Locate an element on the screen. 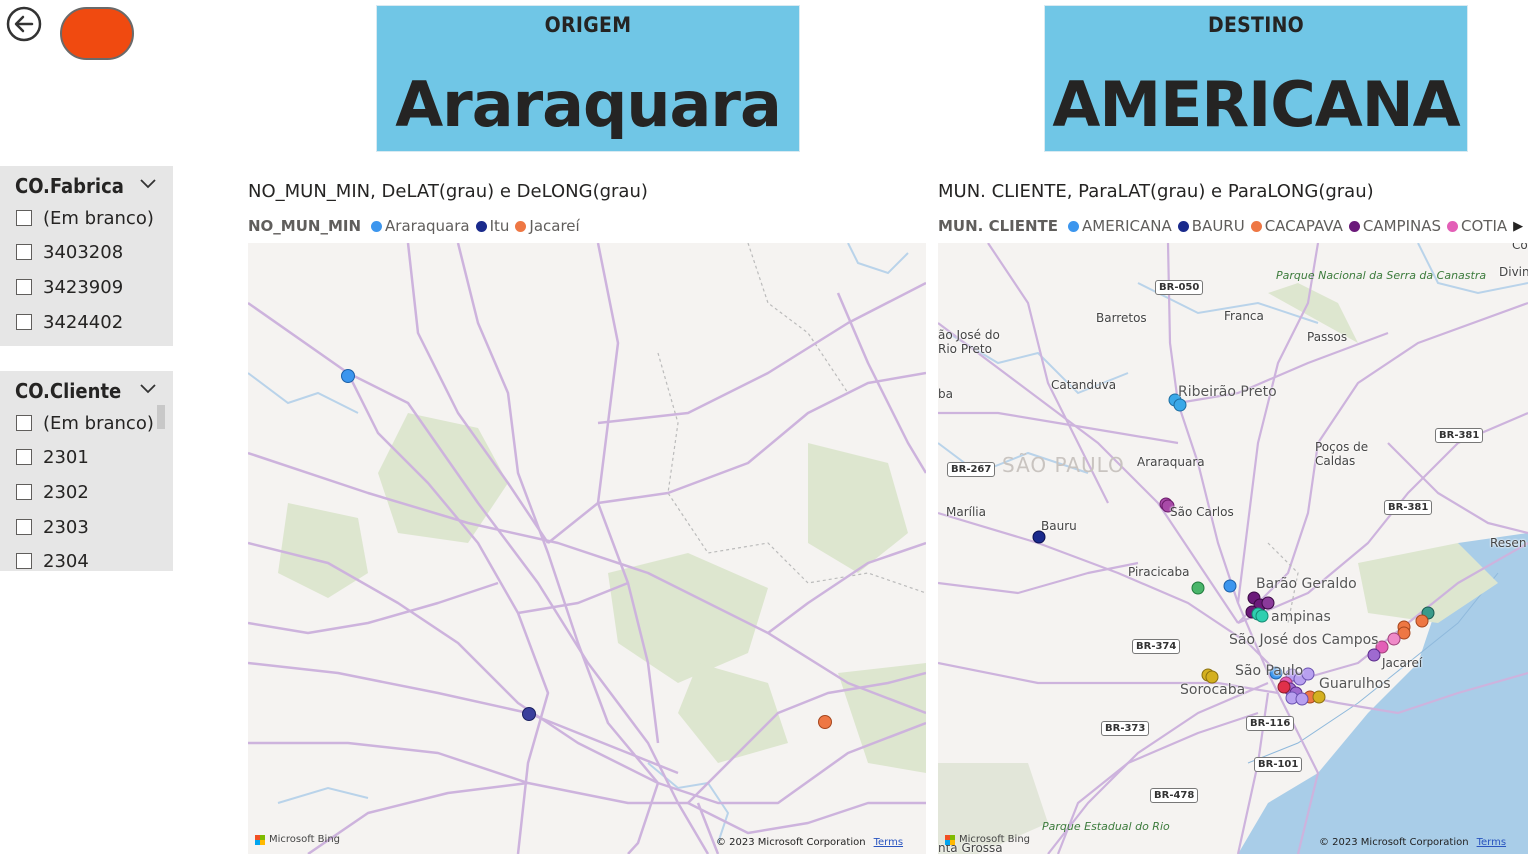 The height and width of the screenshot is (859, 1533). fabrica-option: 3423909 is located at coordinates (69, 287).